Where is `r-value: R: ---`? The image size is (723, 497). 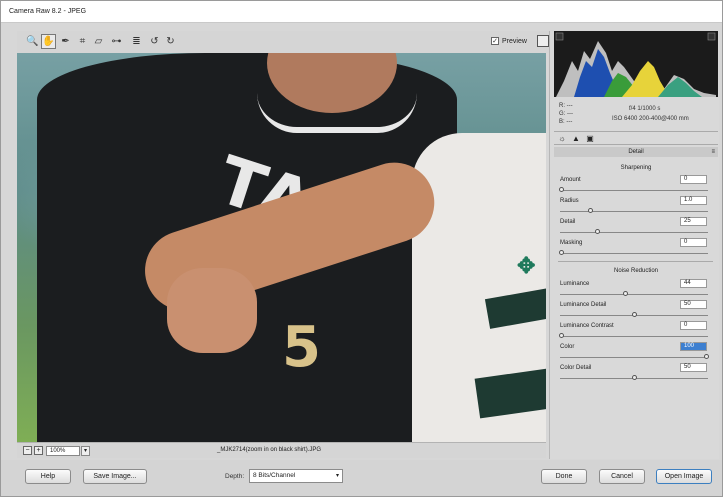
r-value: R: --- is located at coordinates (566, 106).